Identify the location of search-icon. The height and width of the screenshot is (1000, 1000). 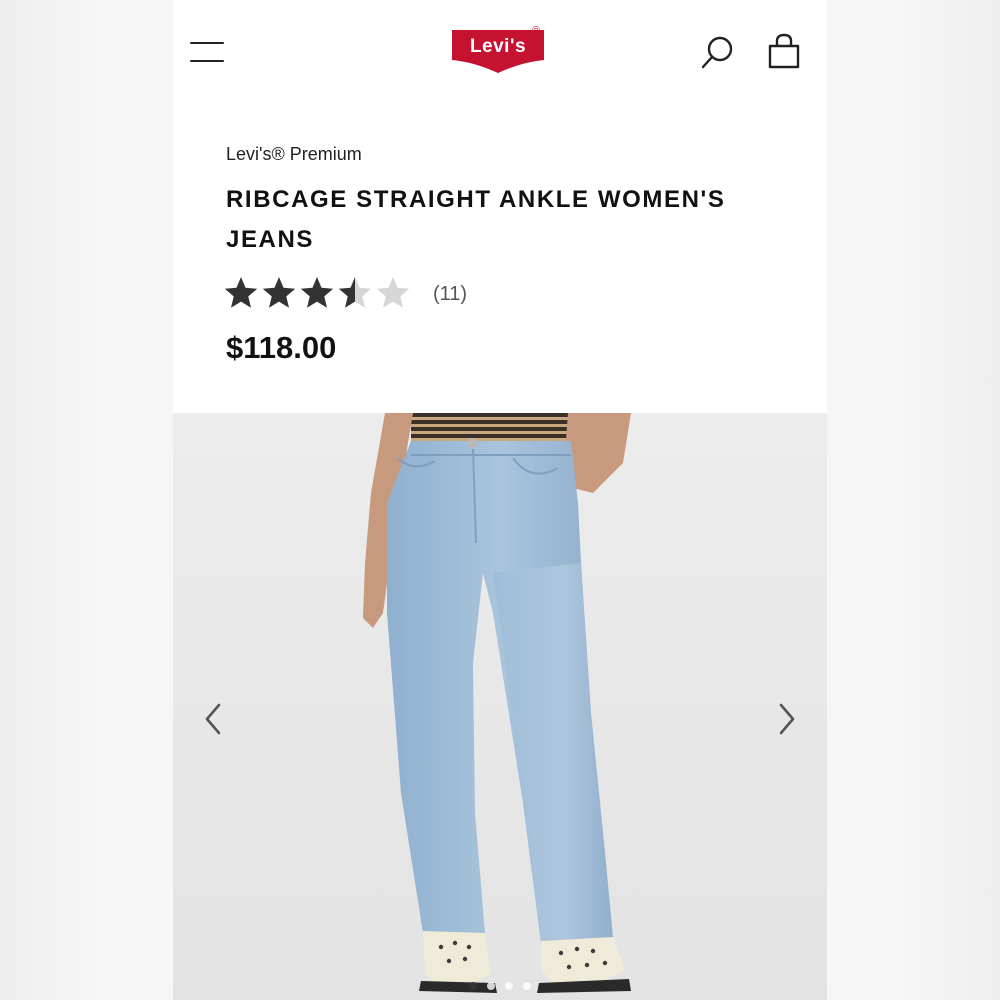
(718, 52).